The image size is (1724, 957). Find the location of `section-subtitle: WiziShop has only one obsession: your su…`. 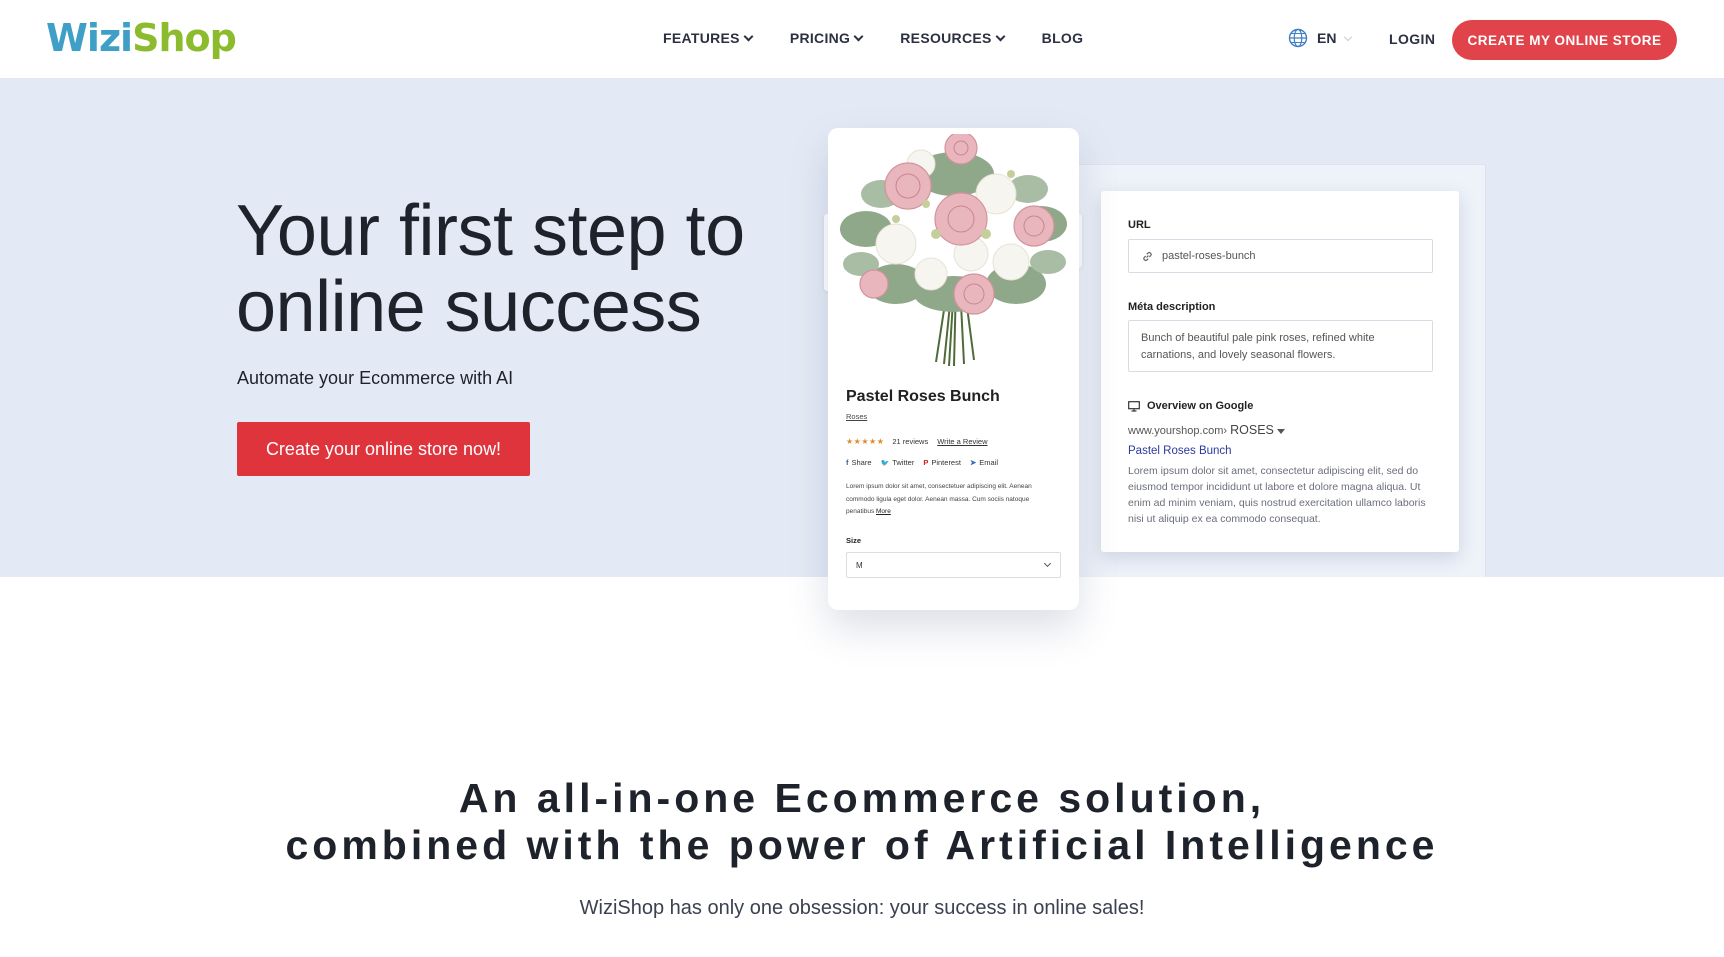

section-subtitle: WiziShop has only one obsession: your su… is located at coordinates (862, 908).